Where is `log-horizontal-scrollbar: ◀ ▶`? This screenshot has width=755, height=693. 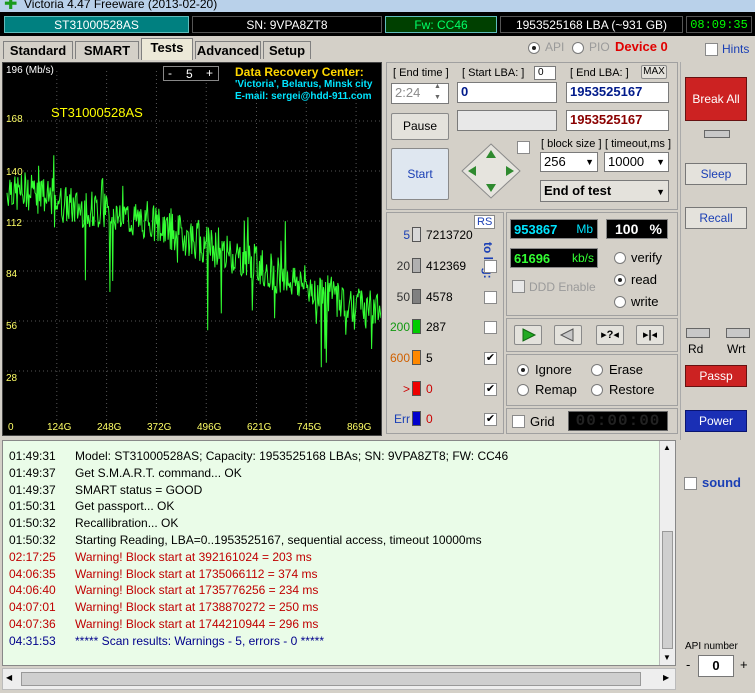 log-horizontal-scrollbar: ◀ ▶ is located at coordinates (339, 679).